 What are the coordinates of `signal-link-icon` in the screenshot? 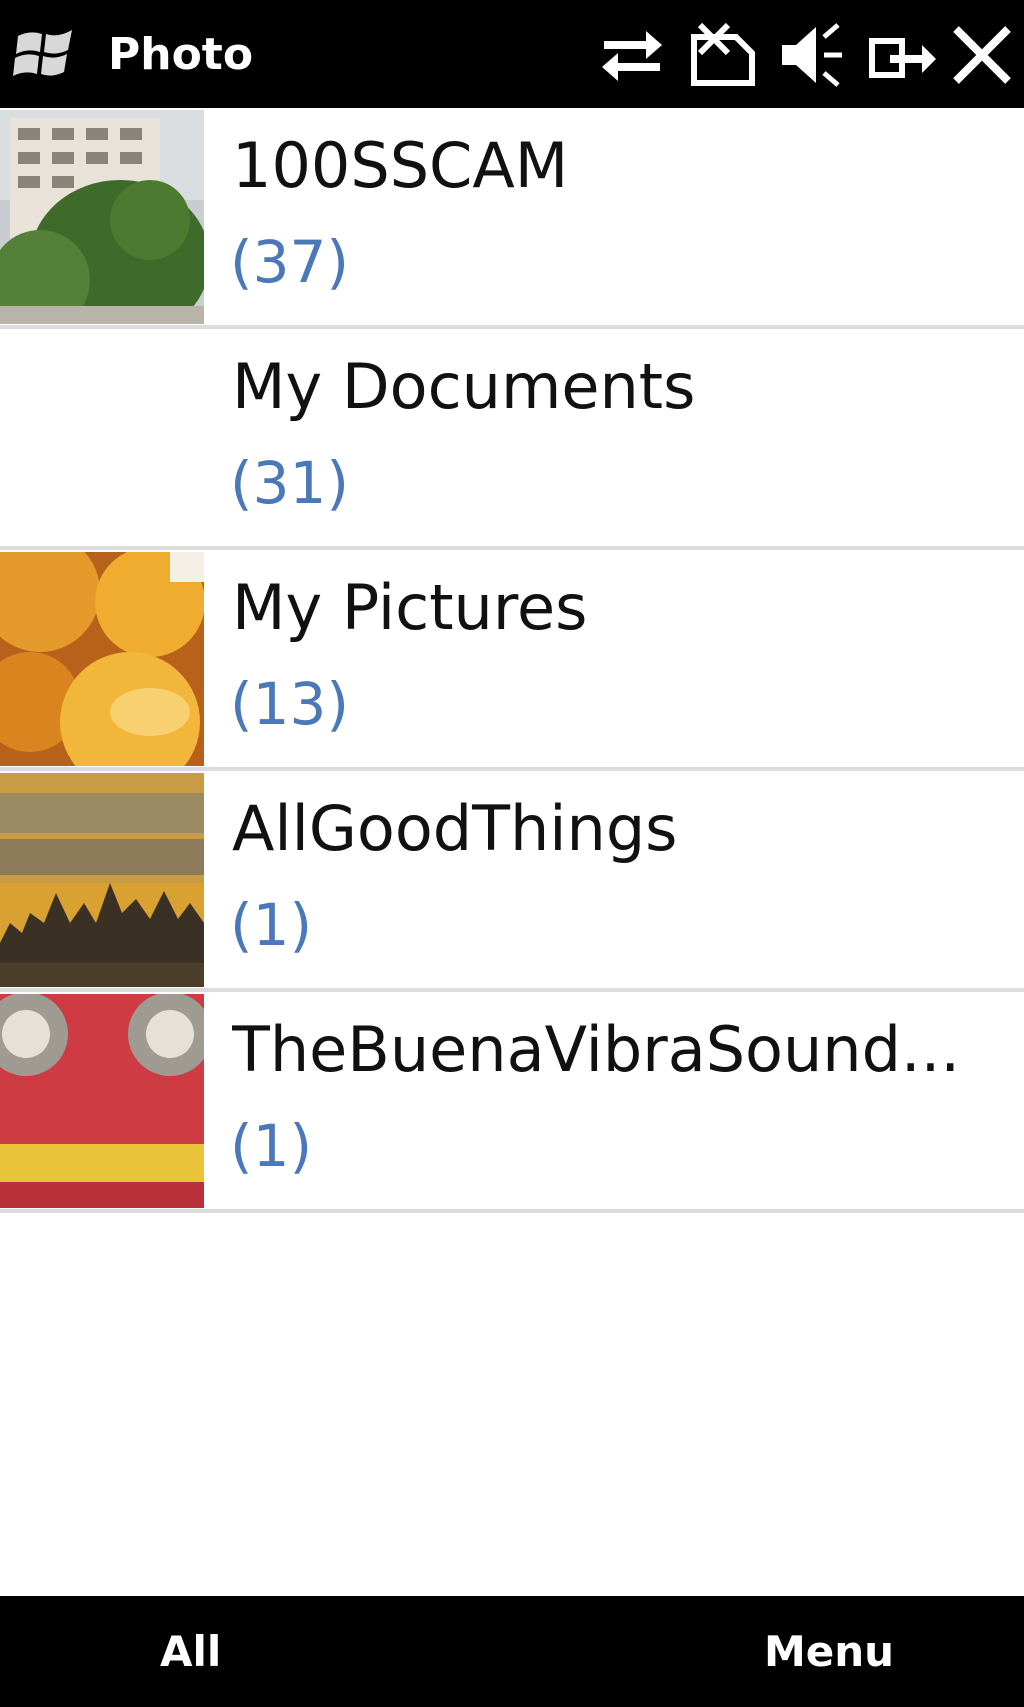 It's located at (902, 55).